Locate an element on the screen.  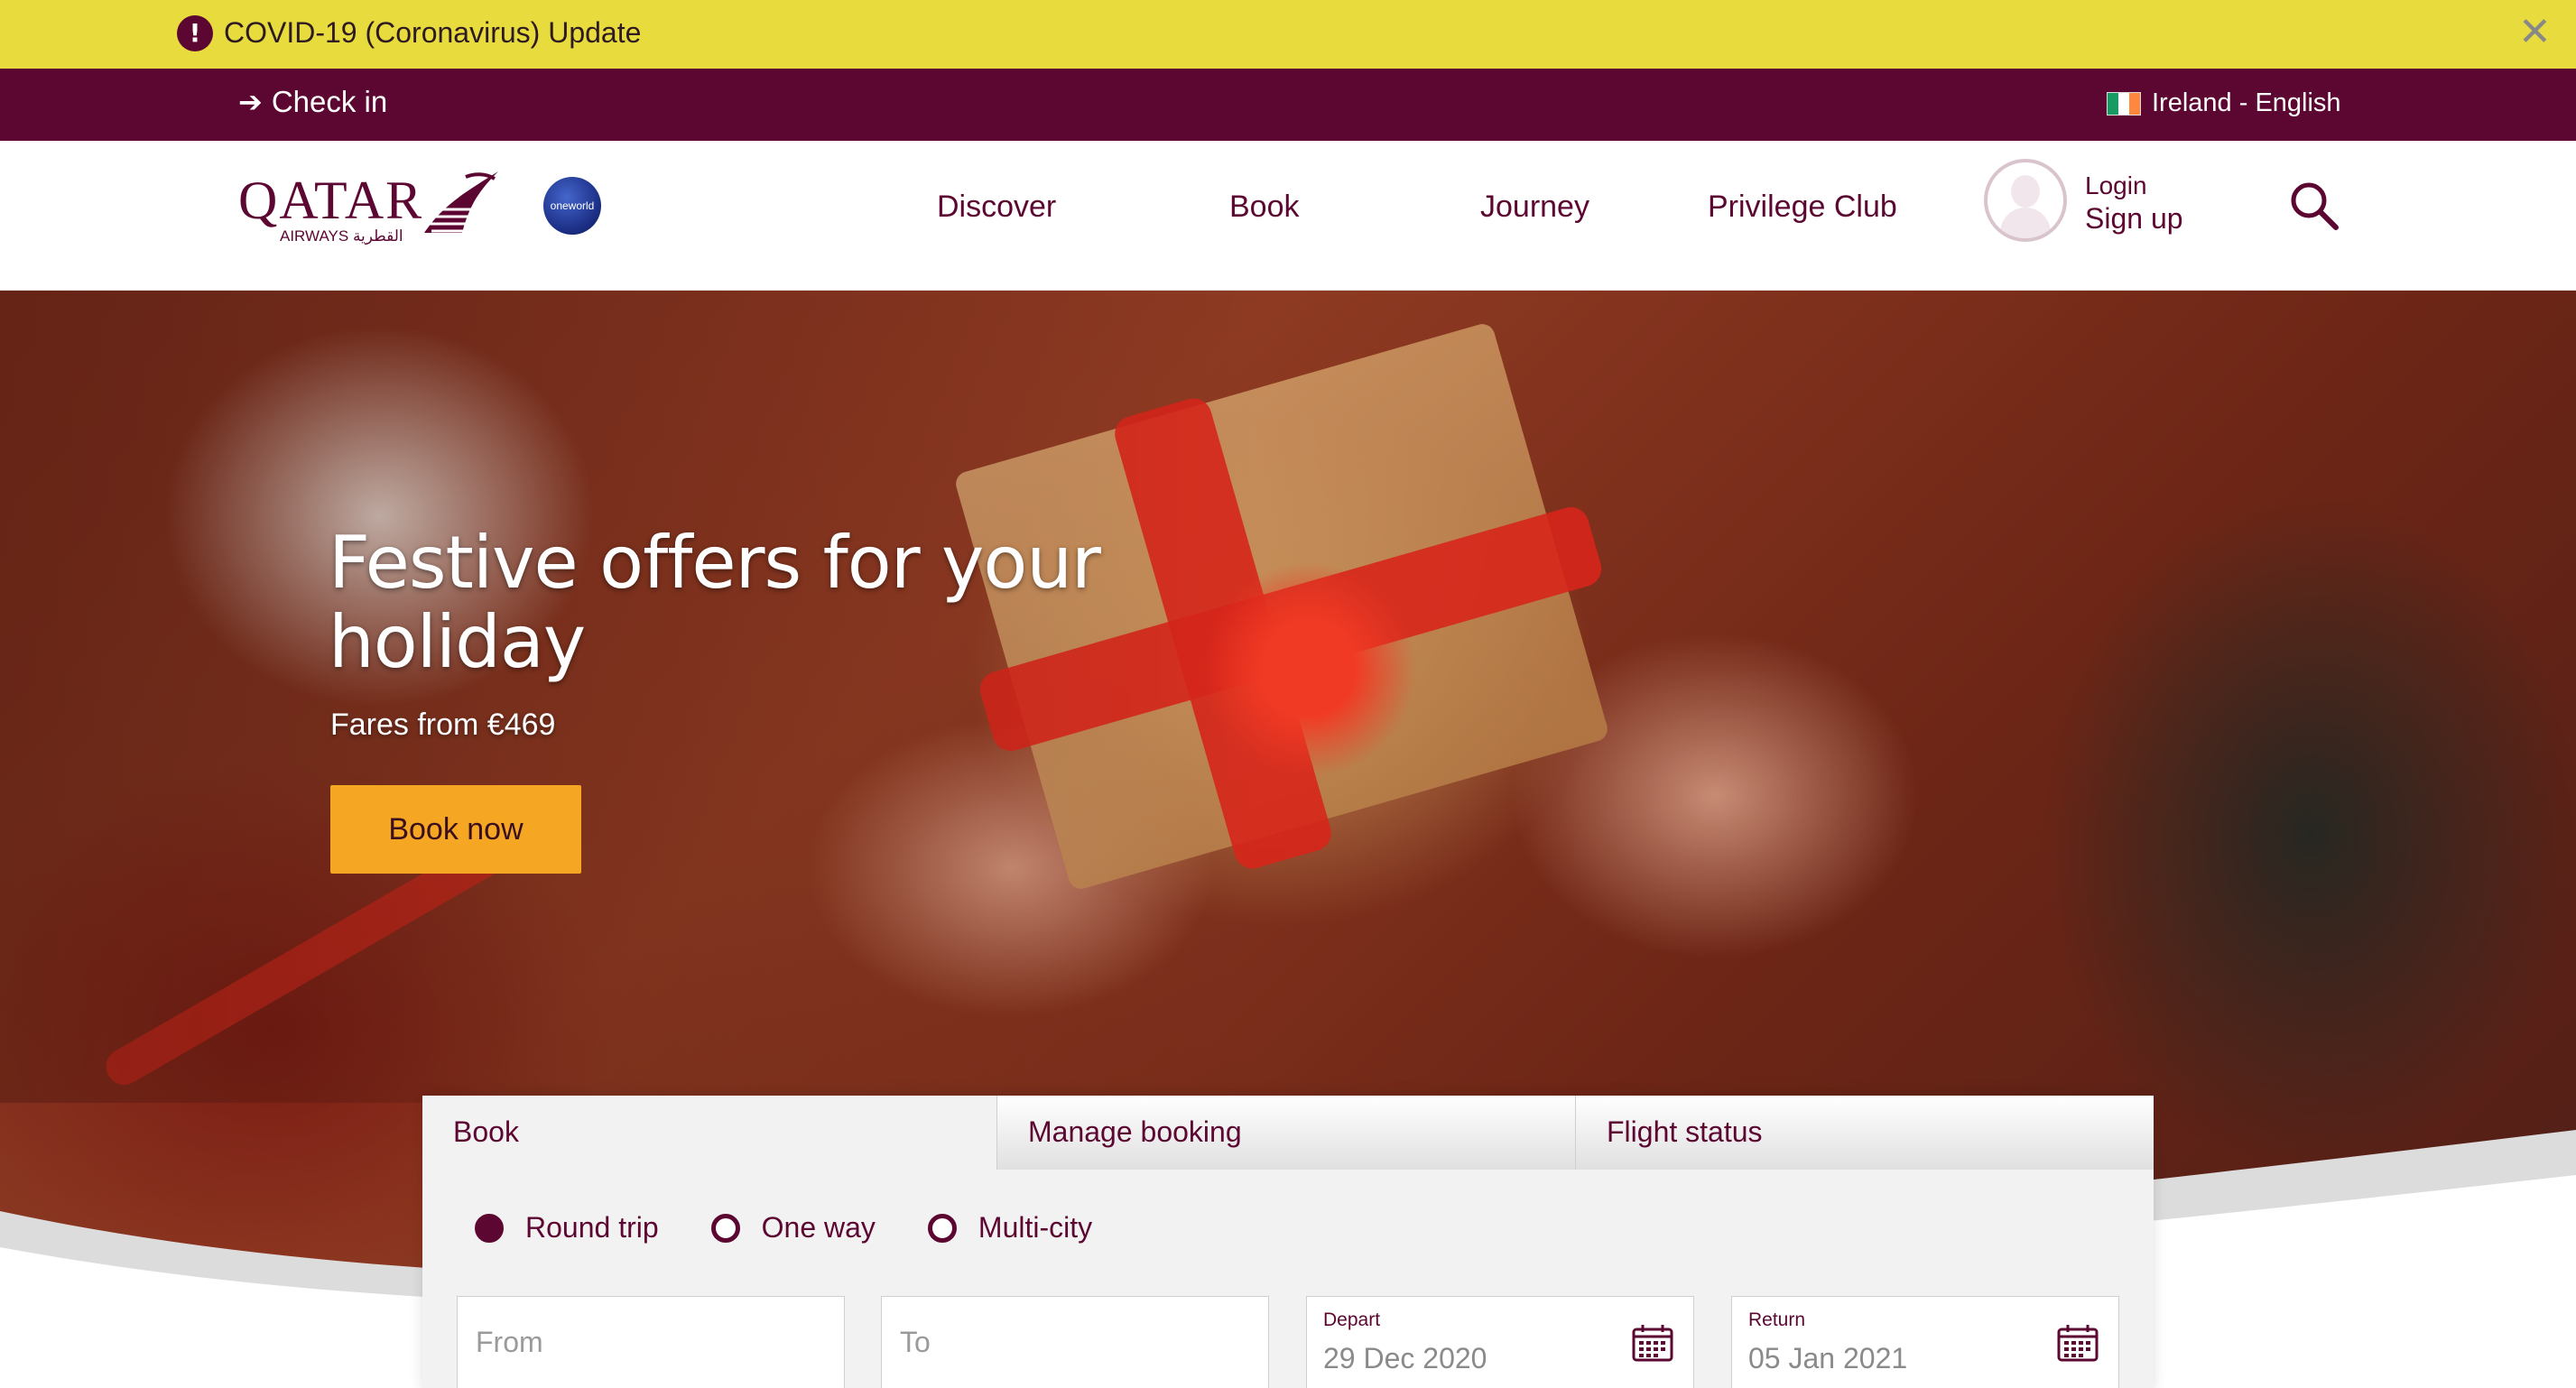
to-placeholder: To is located at coordinates (916, 1342).